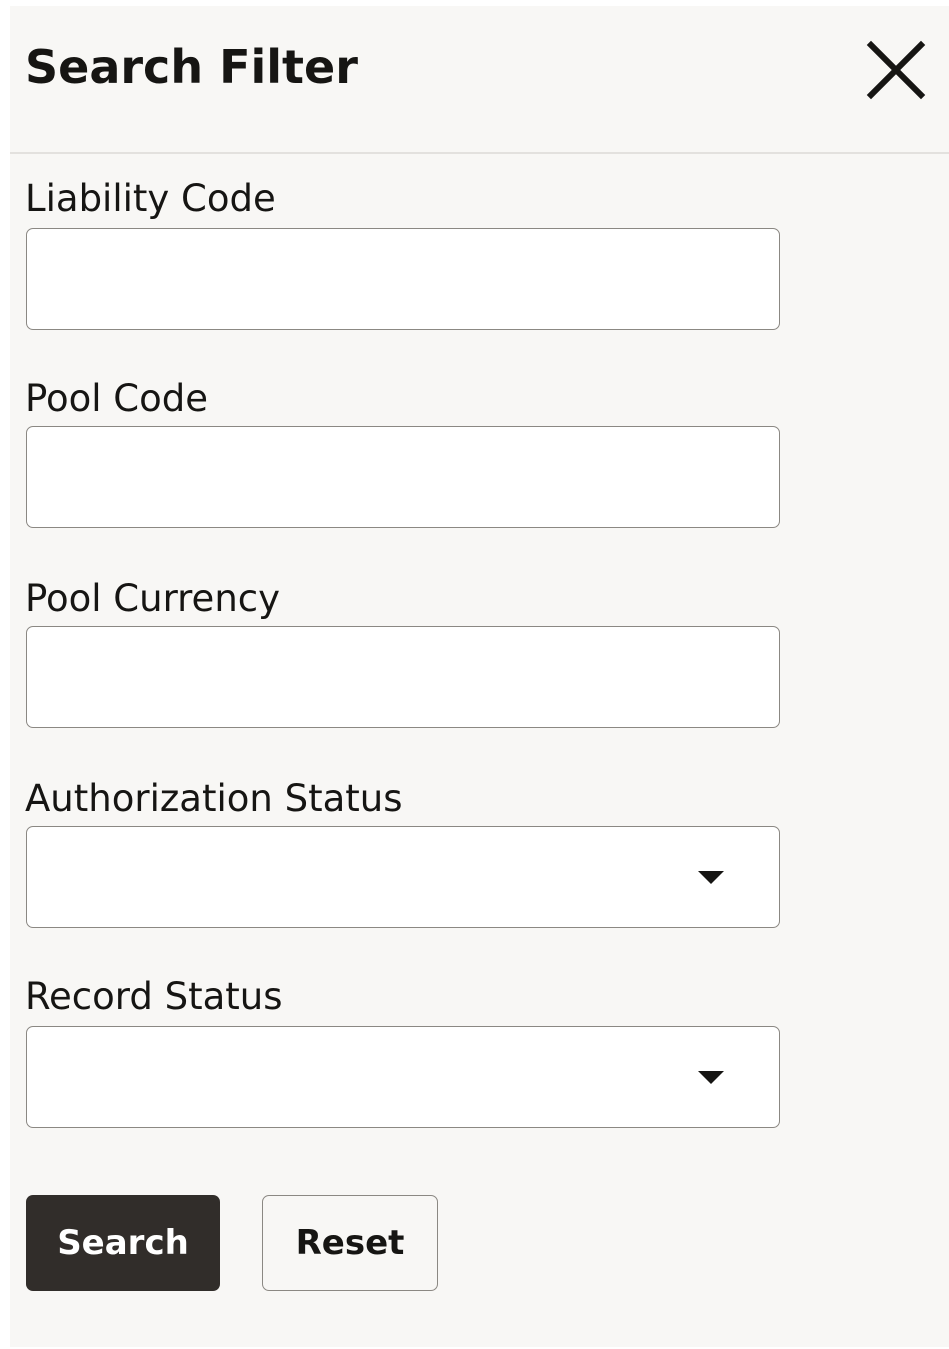 This screenshot has width=949, height=1349. I want to click on close-icon, so click(896, 70).